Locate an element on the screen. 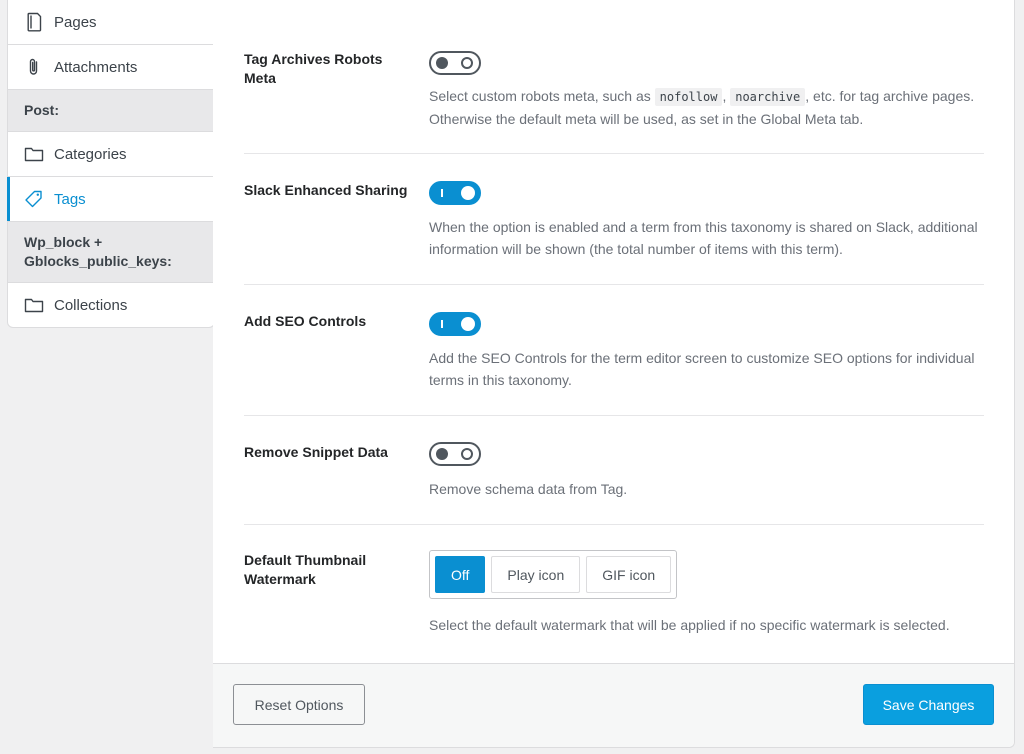 The image size is (1024, 754). robots-meta-toggle is located at coordinates (455, 63).